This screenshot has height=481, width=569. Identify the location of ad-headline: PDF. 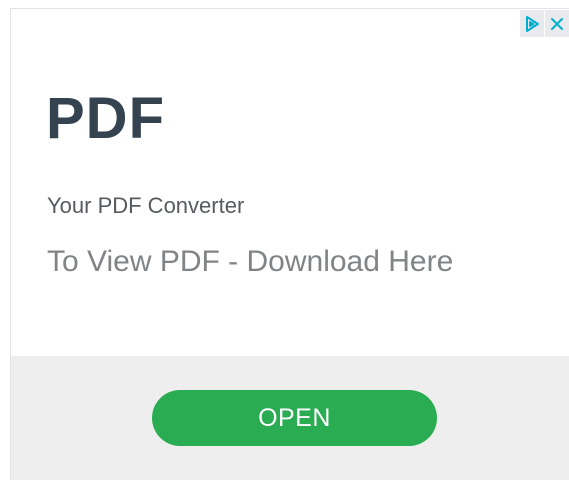
(105, 119).